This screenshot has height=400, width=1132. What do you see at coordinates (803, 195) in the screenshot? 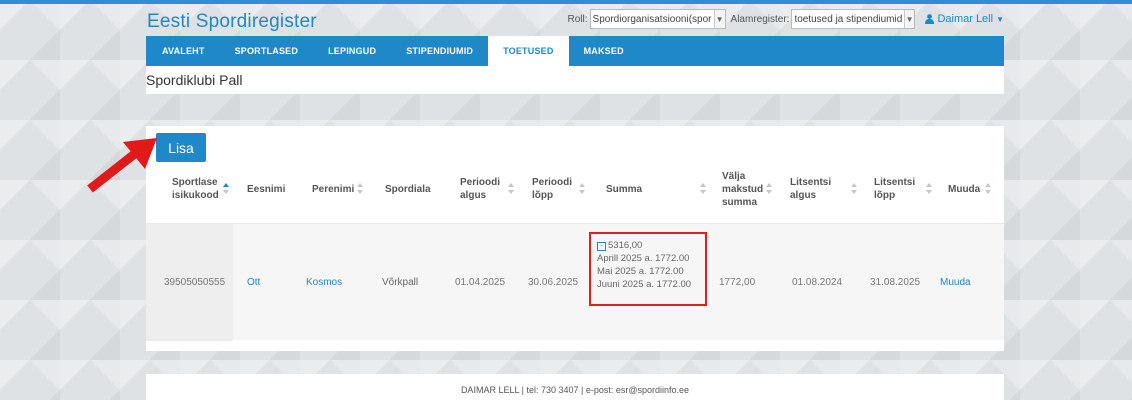
I see `col-lit-algus-line2: algus` at bounding box center [803, 195].